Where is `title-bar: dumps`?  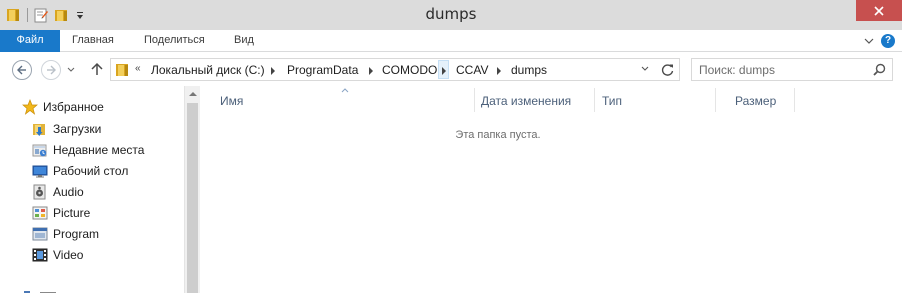
title-bar: dumps is located at coordinates (451, 15).